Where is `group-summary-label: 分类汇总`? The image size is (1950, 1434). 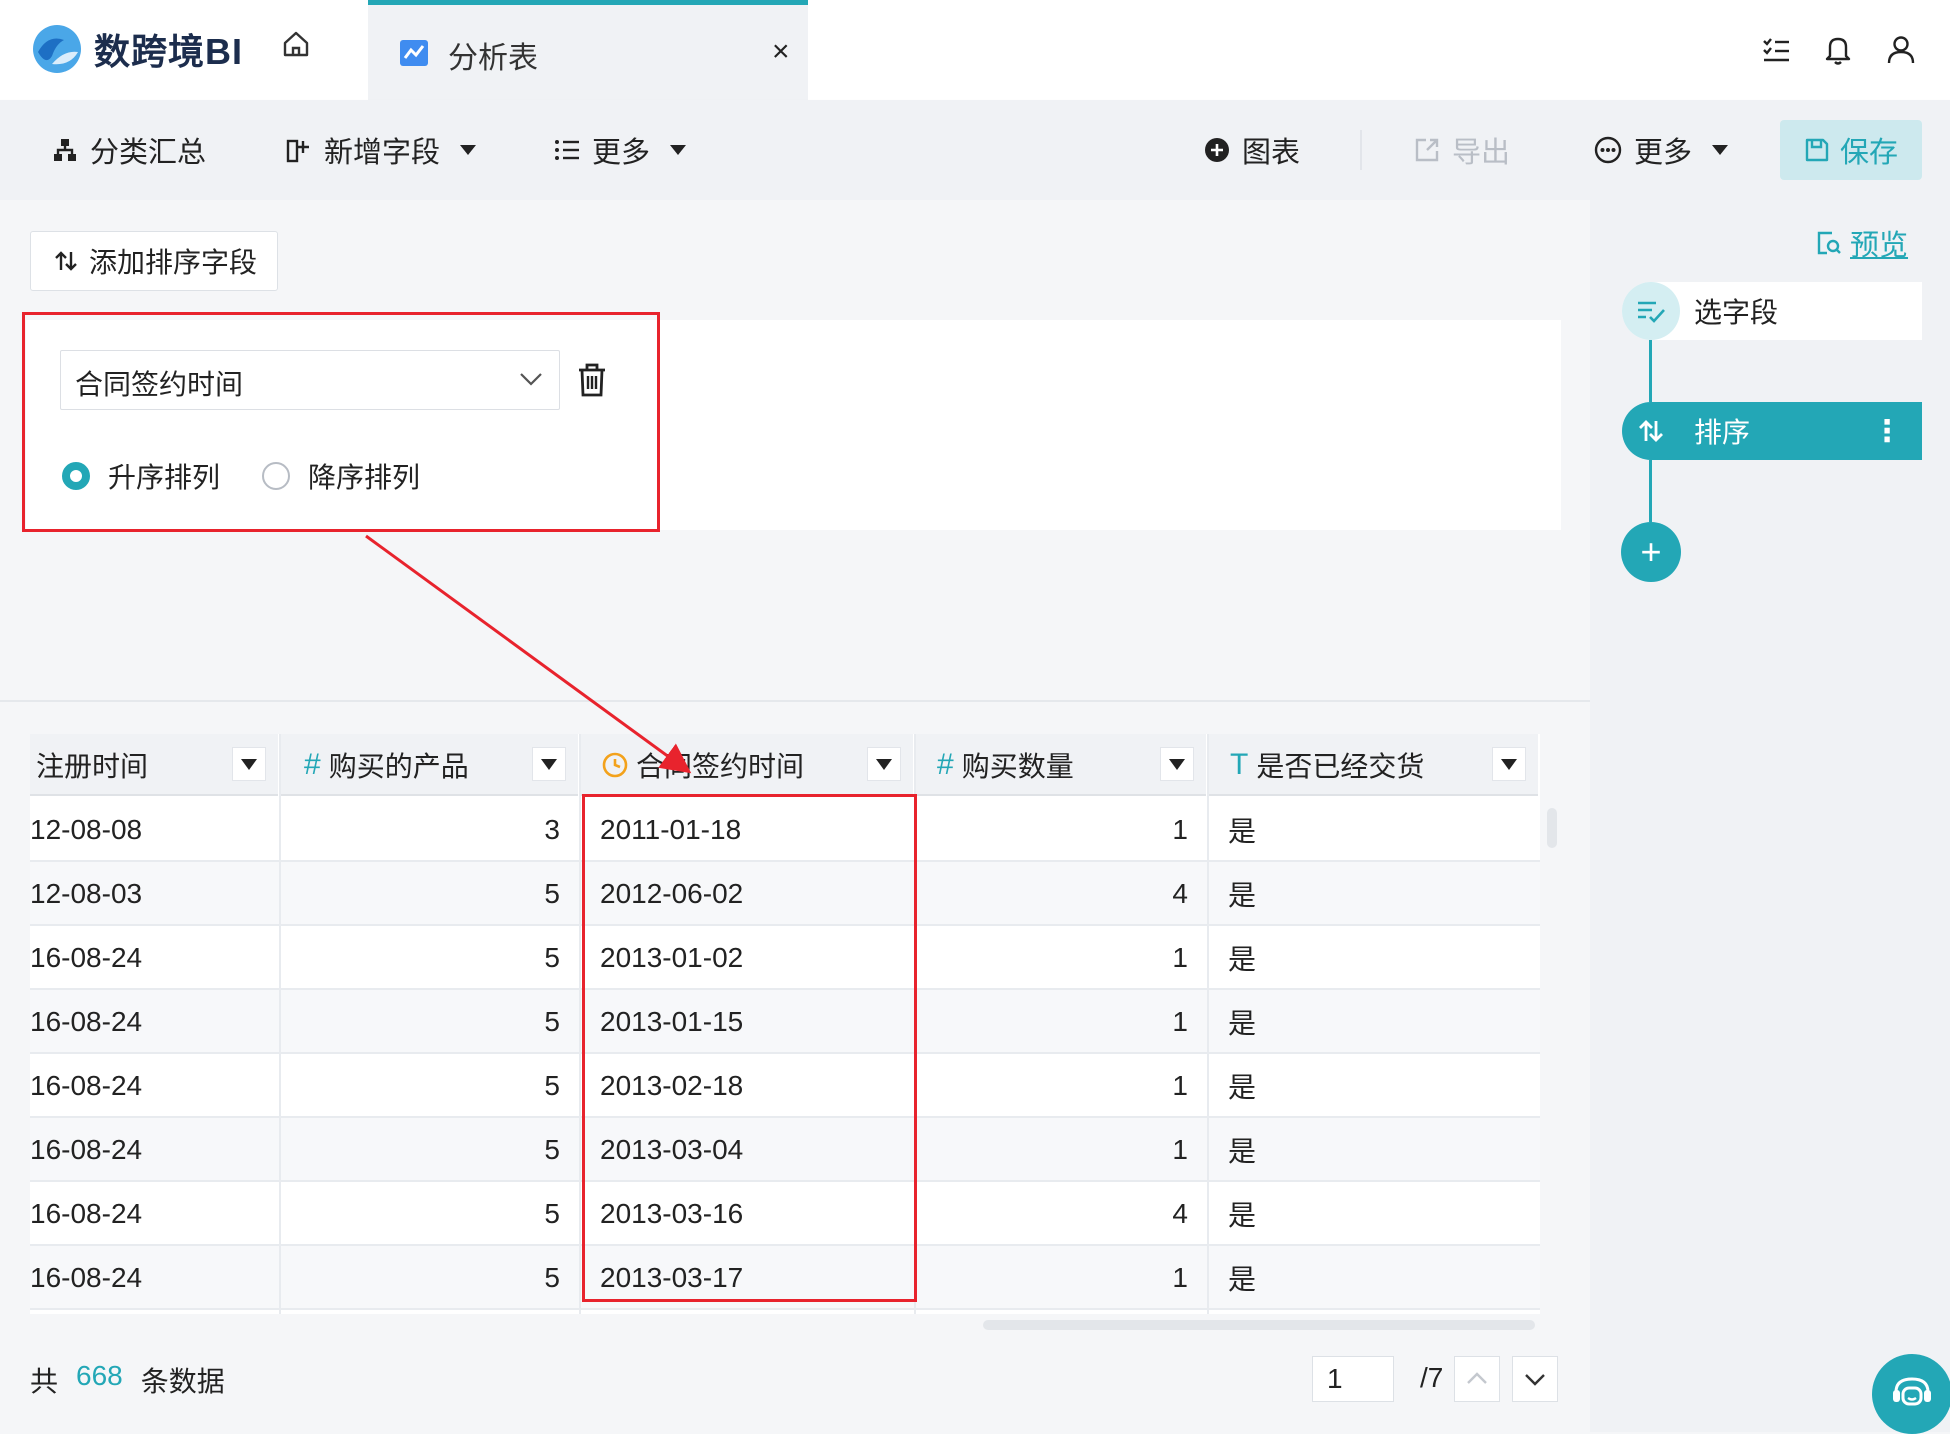
group-summary-label: 分类汇总 is located at coordinates (148, 153).